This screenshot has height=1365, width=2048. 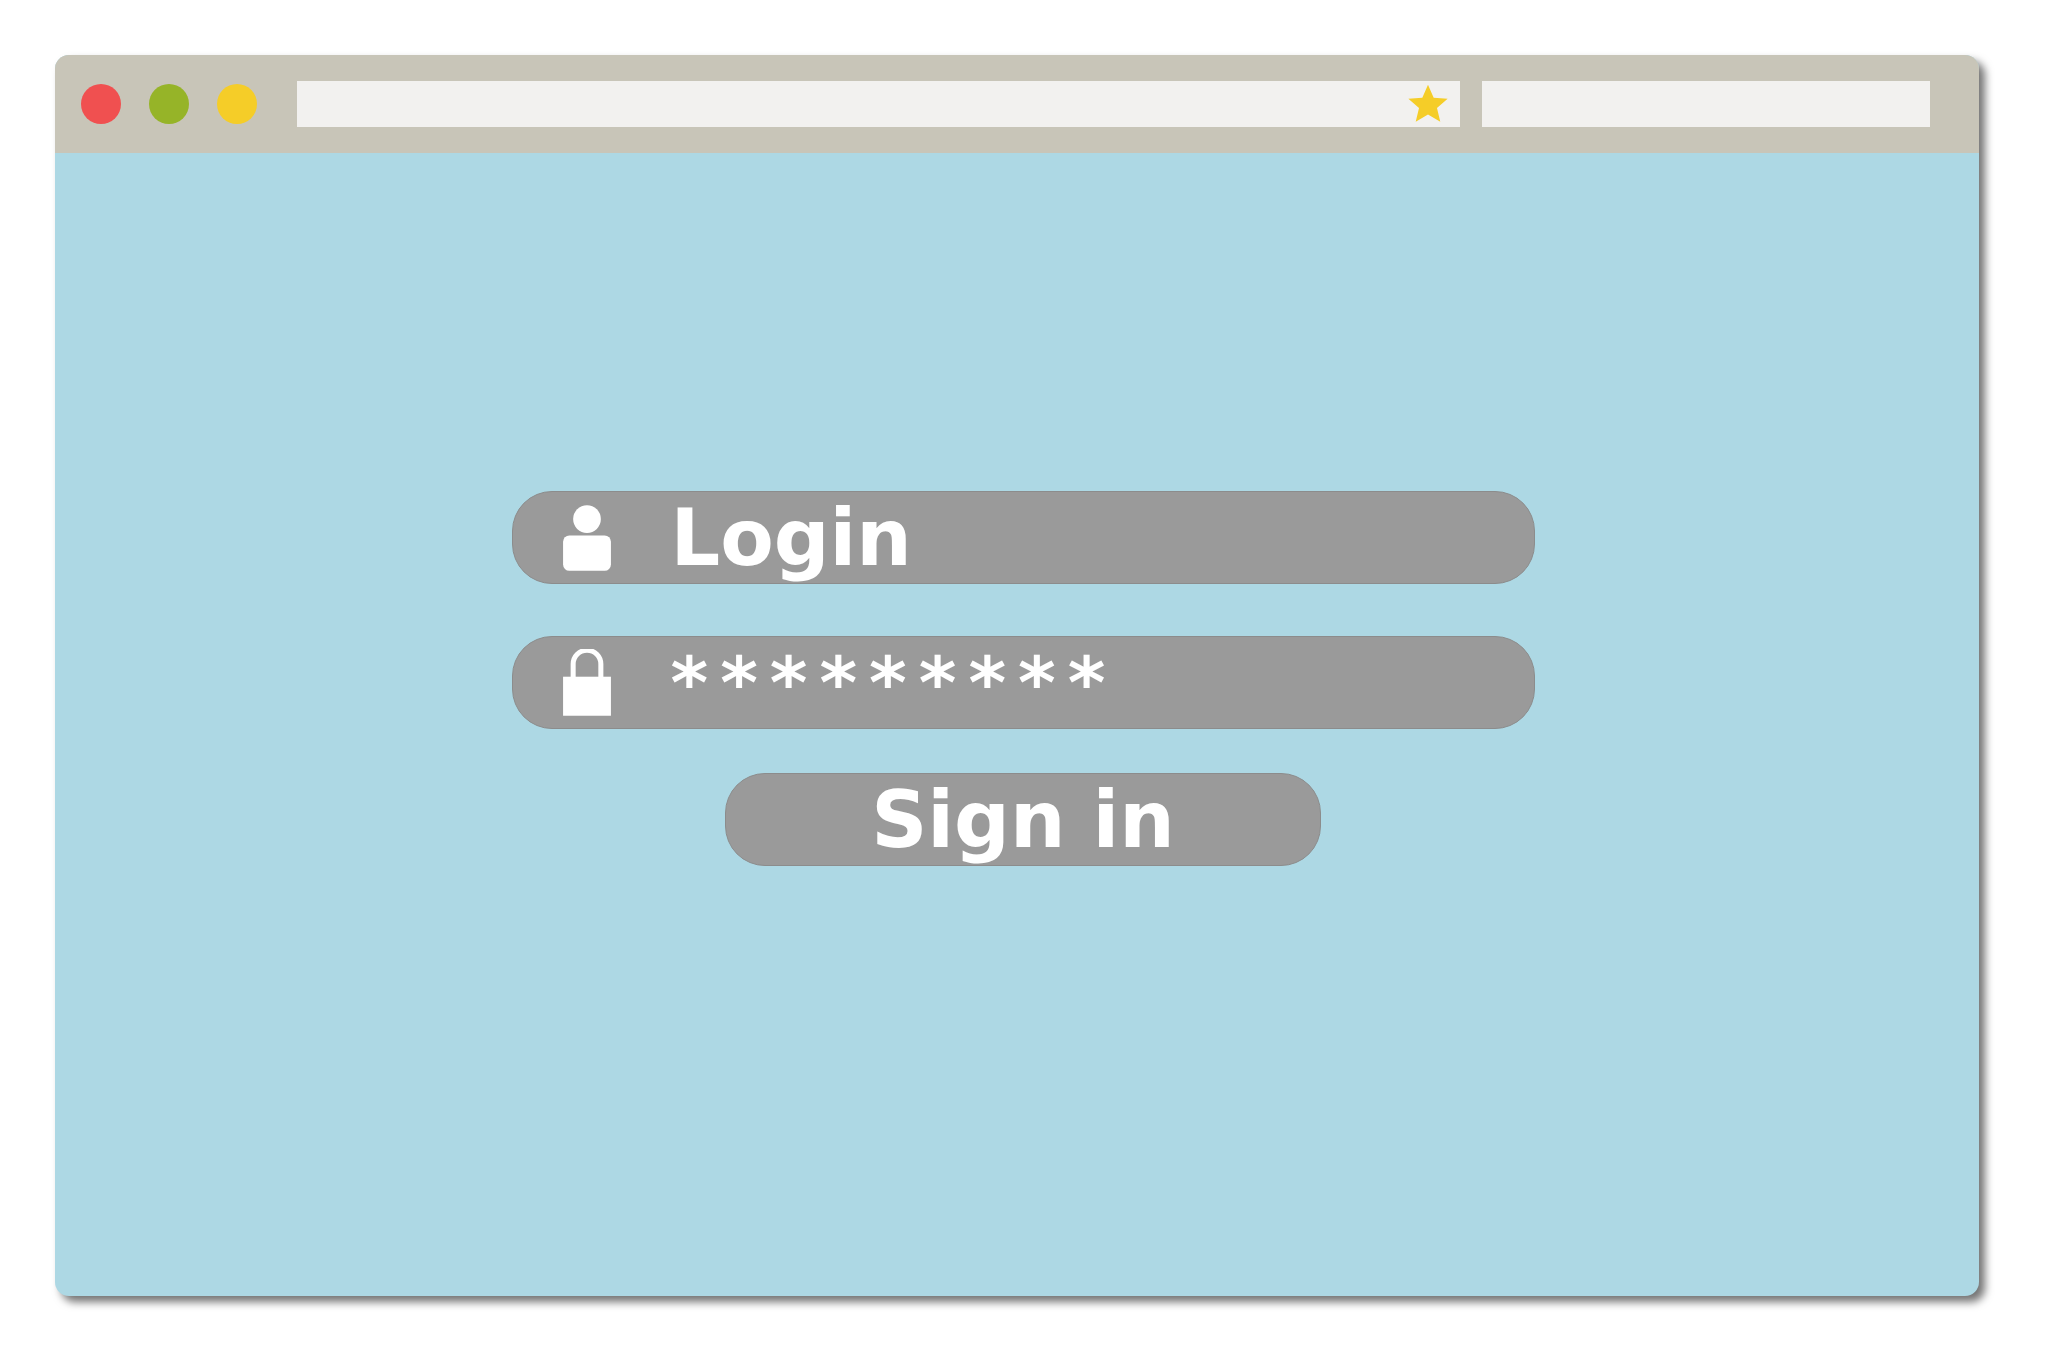 I want to click on padlock-icon, so click(x=586, y=682).